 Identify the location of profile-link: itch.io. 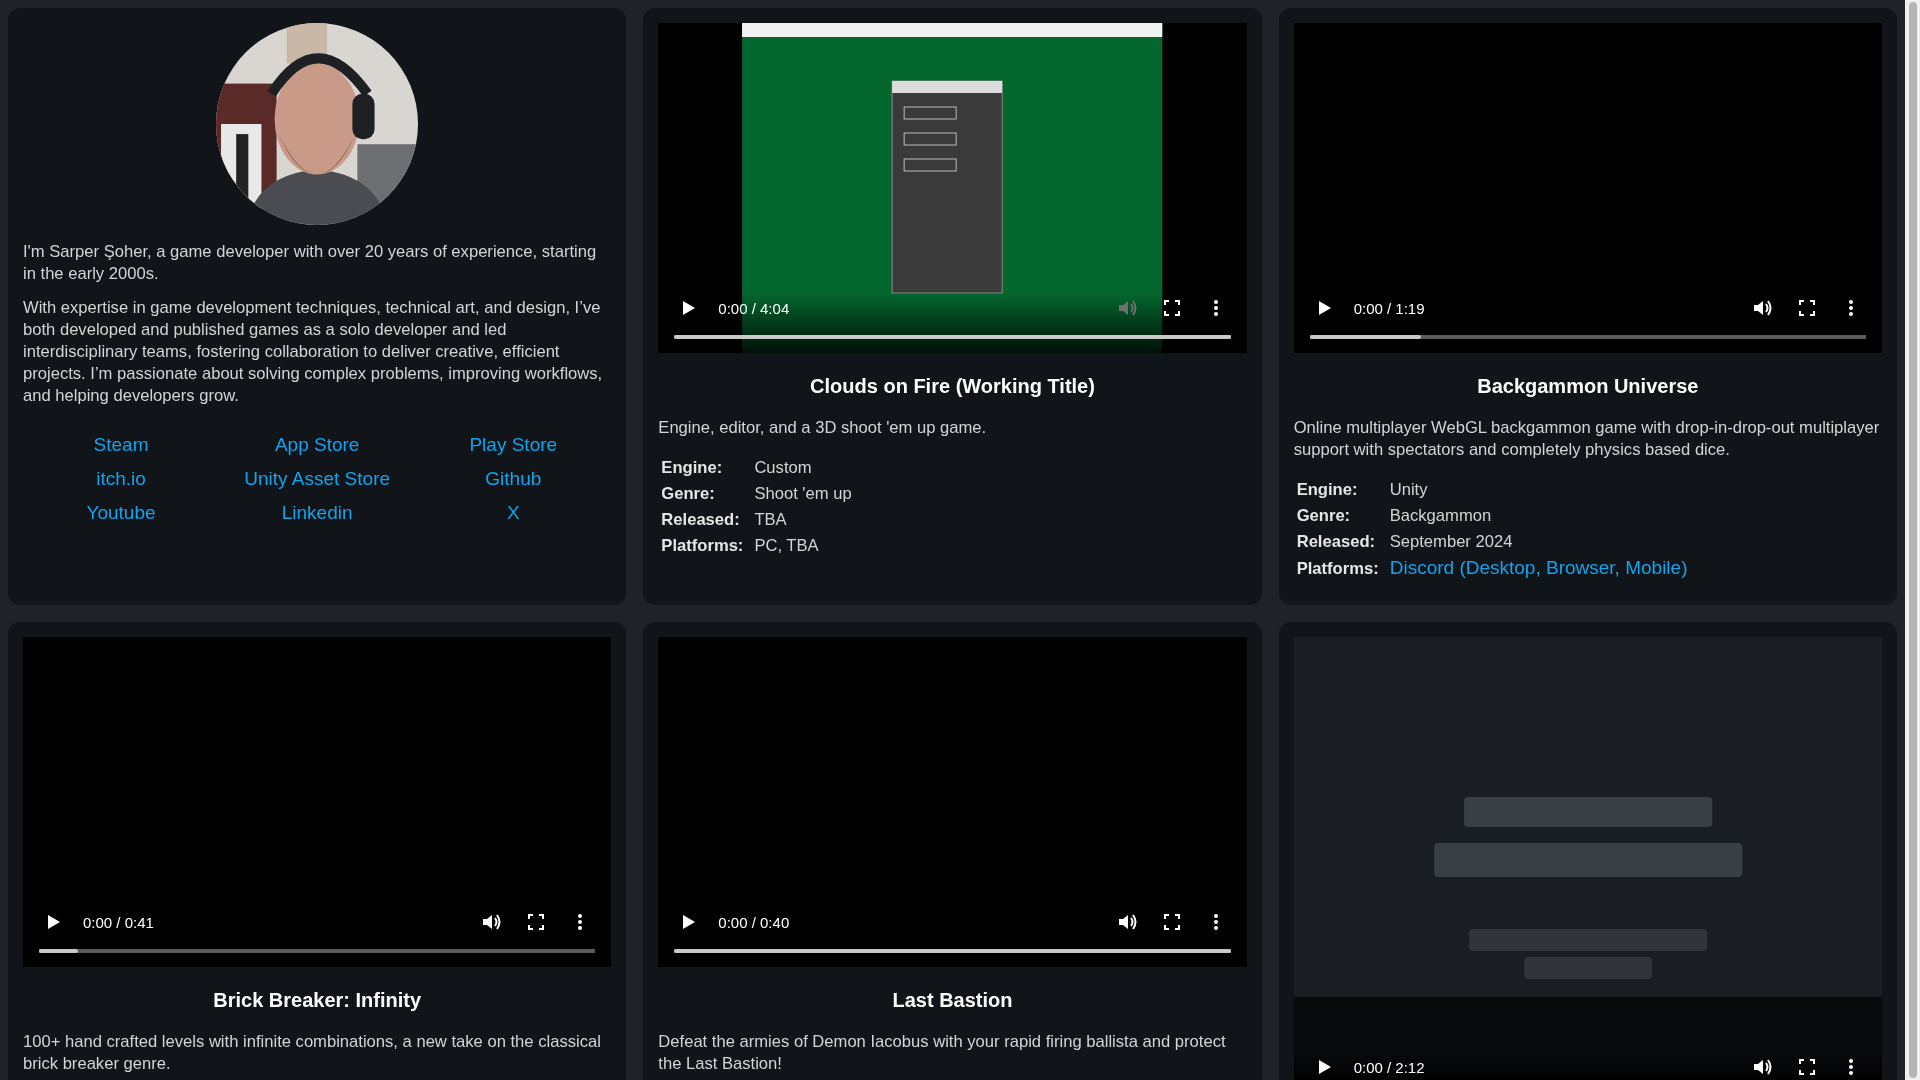
(121, 479).